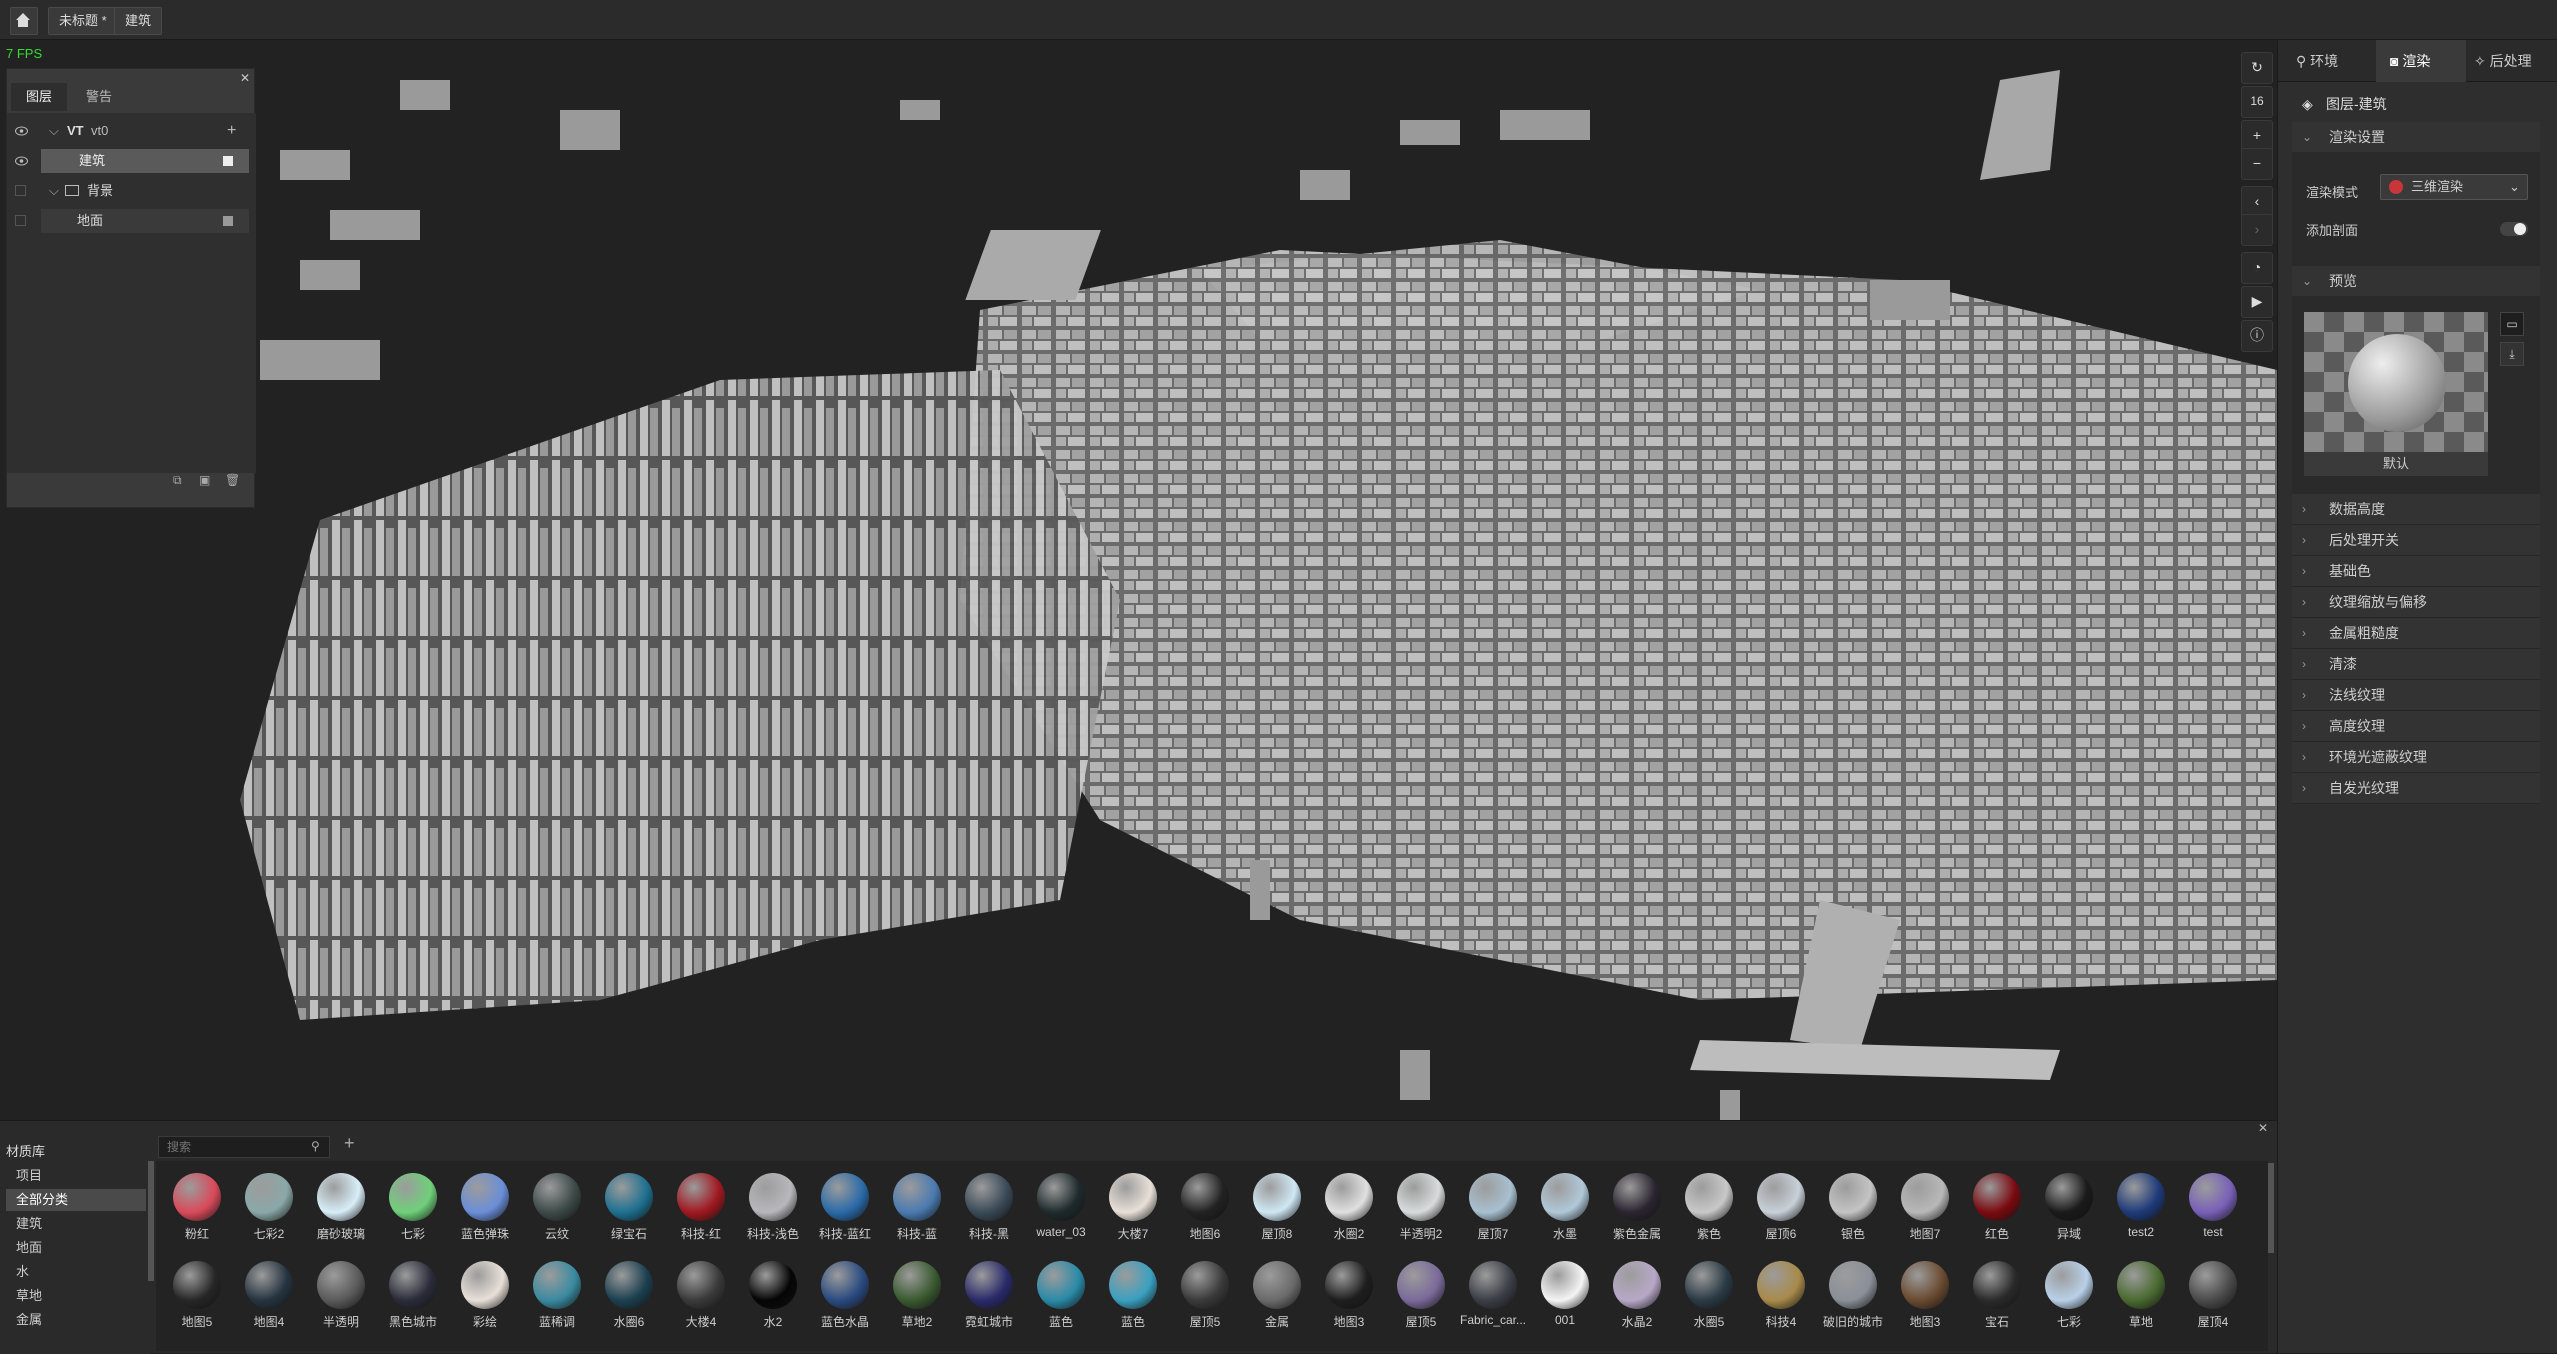  What do you see at coordinates (2141, 1295) in the screenshot?
I see `material-item: 草地` at bounding box center [2141, 1295].